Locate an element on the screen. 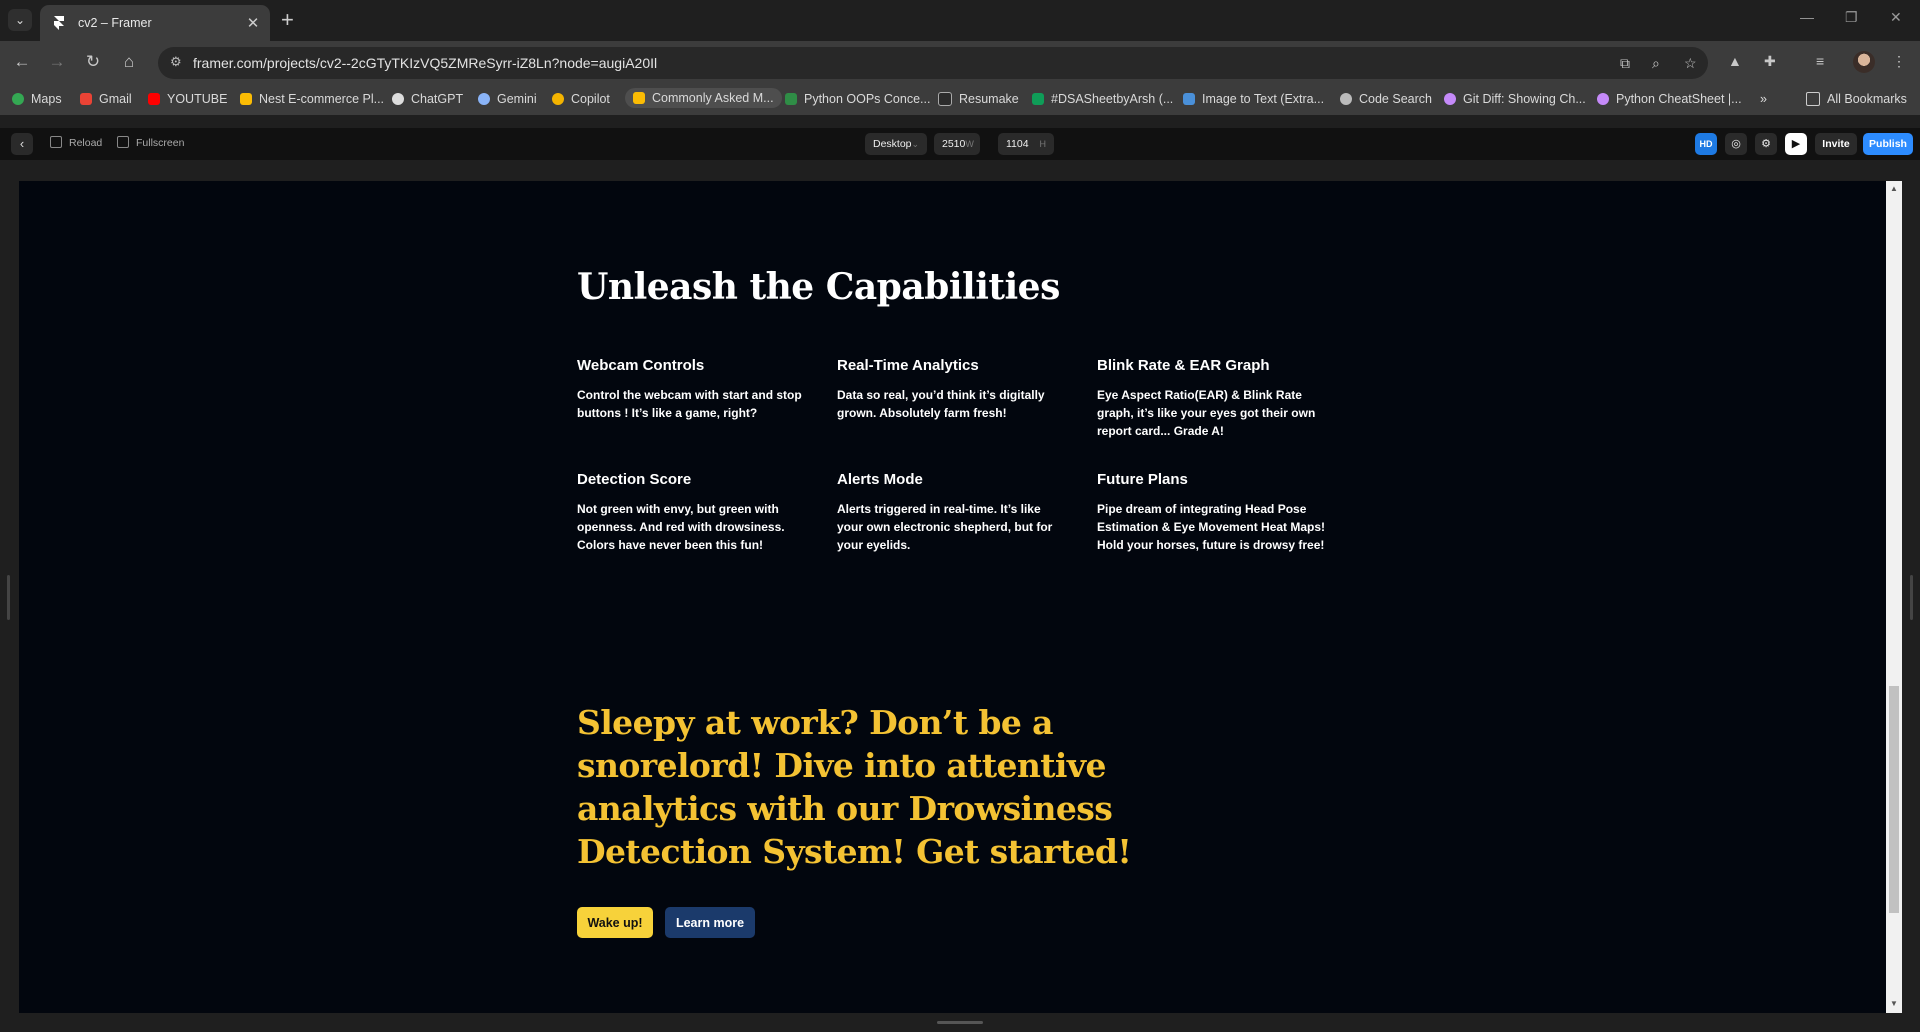 Image resolution: width=1920 pixels, height=1032 pixels. site-info-icon: ⚙ is located at coordinates (176, 62).